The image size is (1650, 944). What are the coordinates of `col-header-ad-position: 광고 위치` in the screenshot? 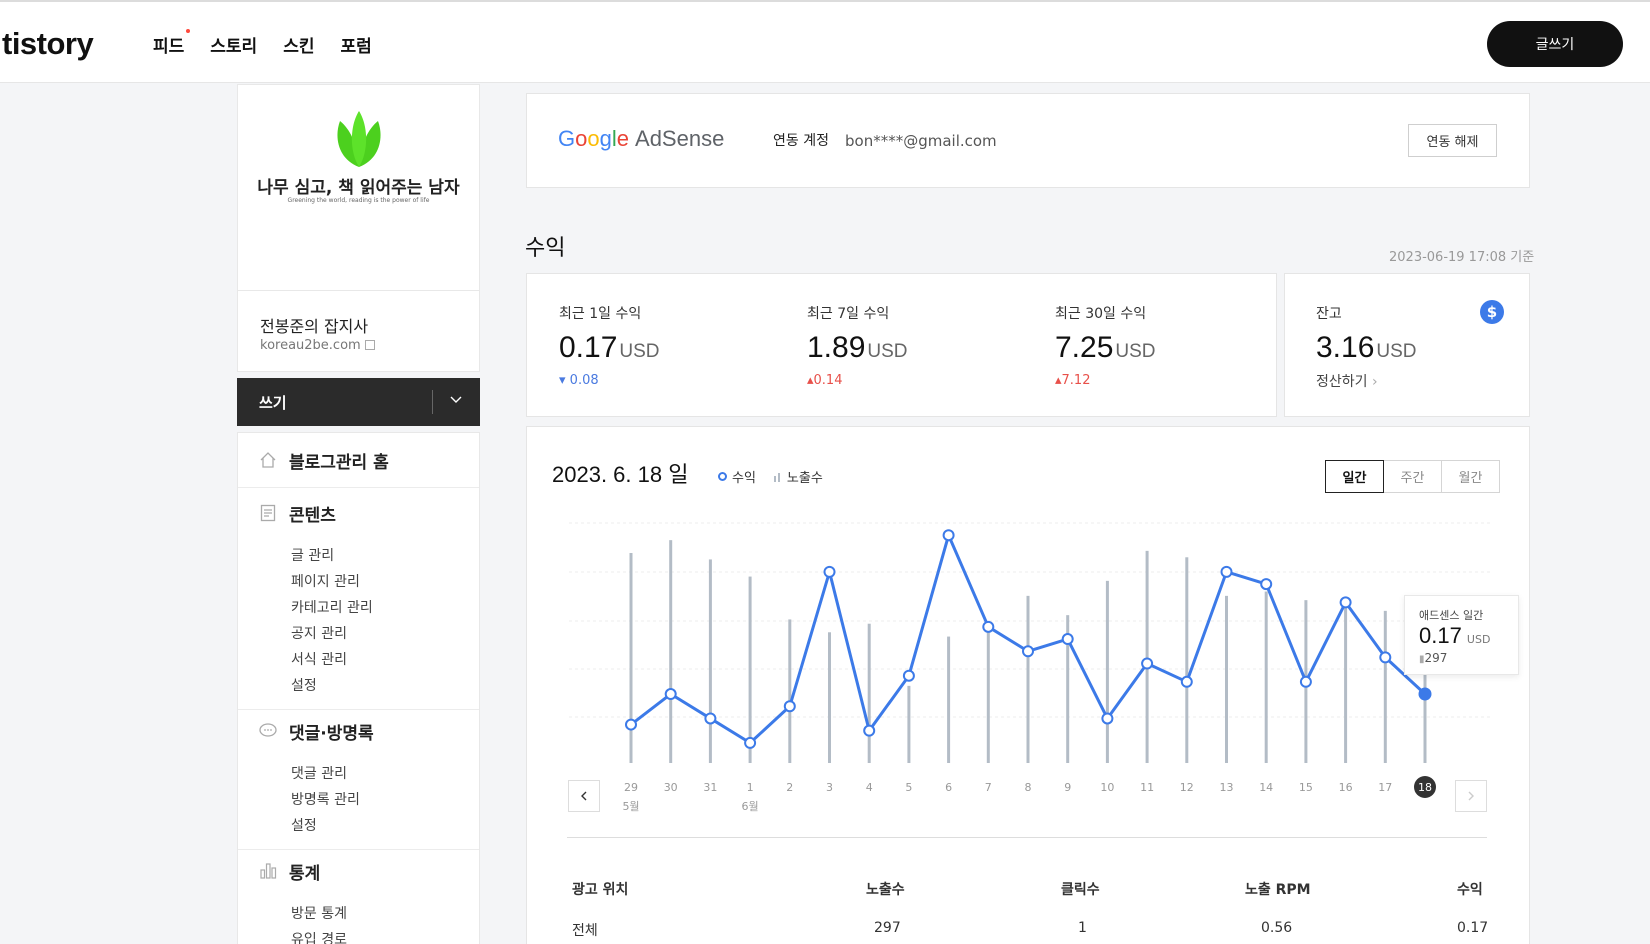 It's located at (600, 890).